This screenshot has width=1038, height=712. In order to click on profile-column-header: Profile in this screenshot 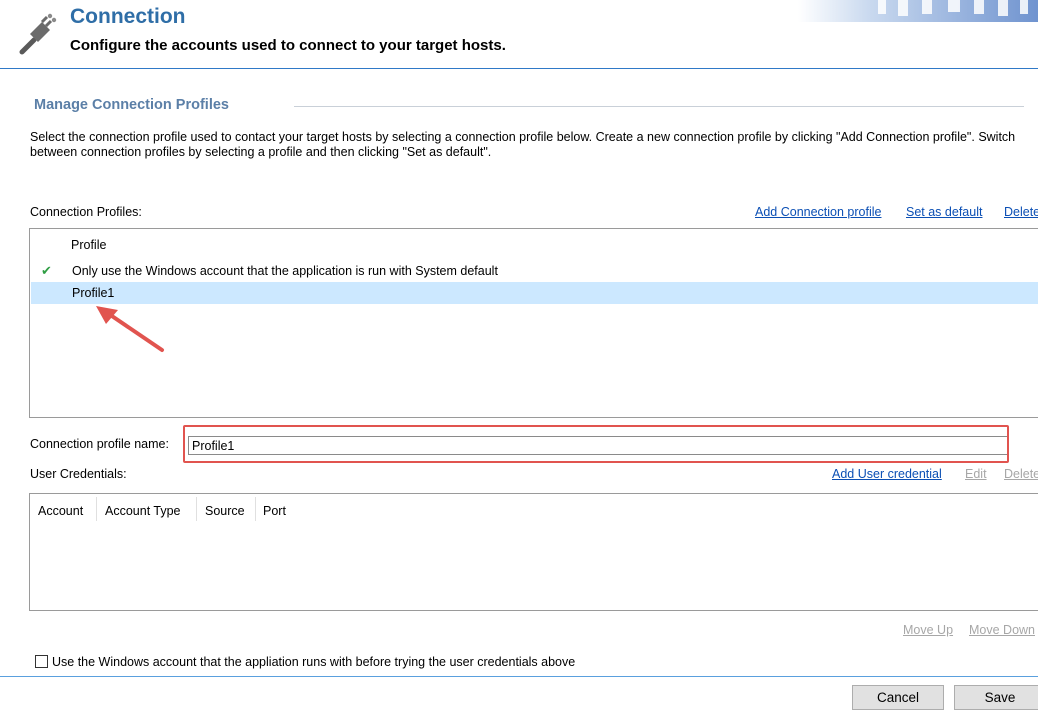, I will do `click(88, 245)`.